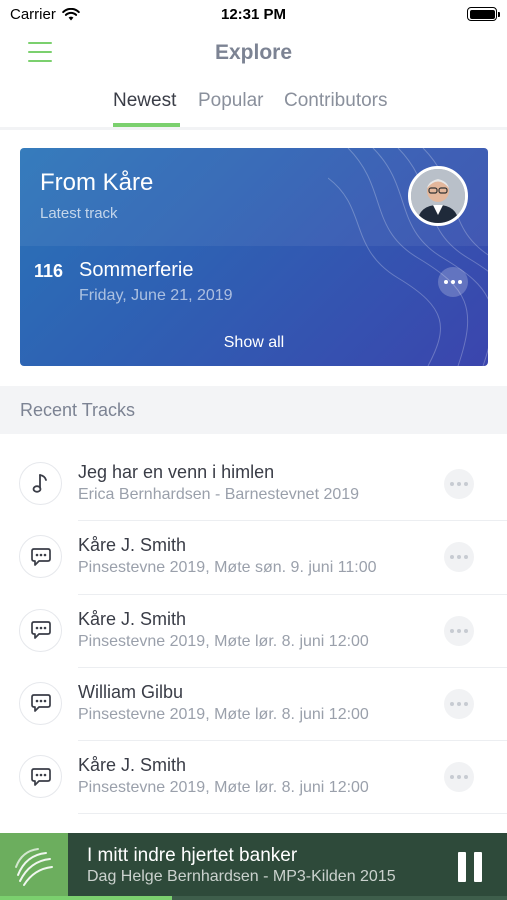 The image size is (507, 900). Describe the element at coordinates (192, 855) in the screenshot. I see `now-playing-title: I mitt indre hjertet banker` at that location.